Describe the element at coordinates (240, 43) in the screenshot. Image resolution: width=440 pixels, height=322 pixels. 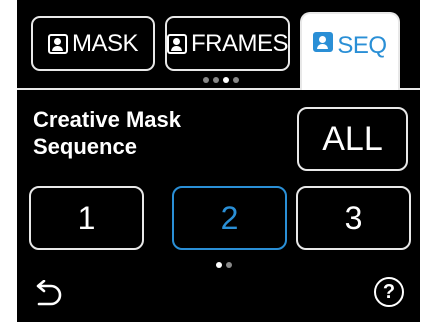
I see `tab-frames-label: FRAMES` at that location.